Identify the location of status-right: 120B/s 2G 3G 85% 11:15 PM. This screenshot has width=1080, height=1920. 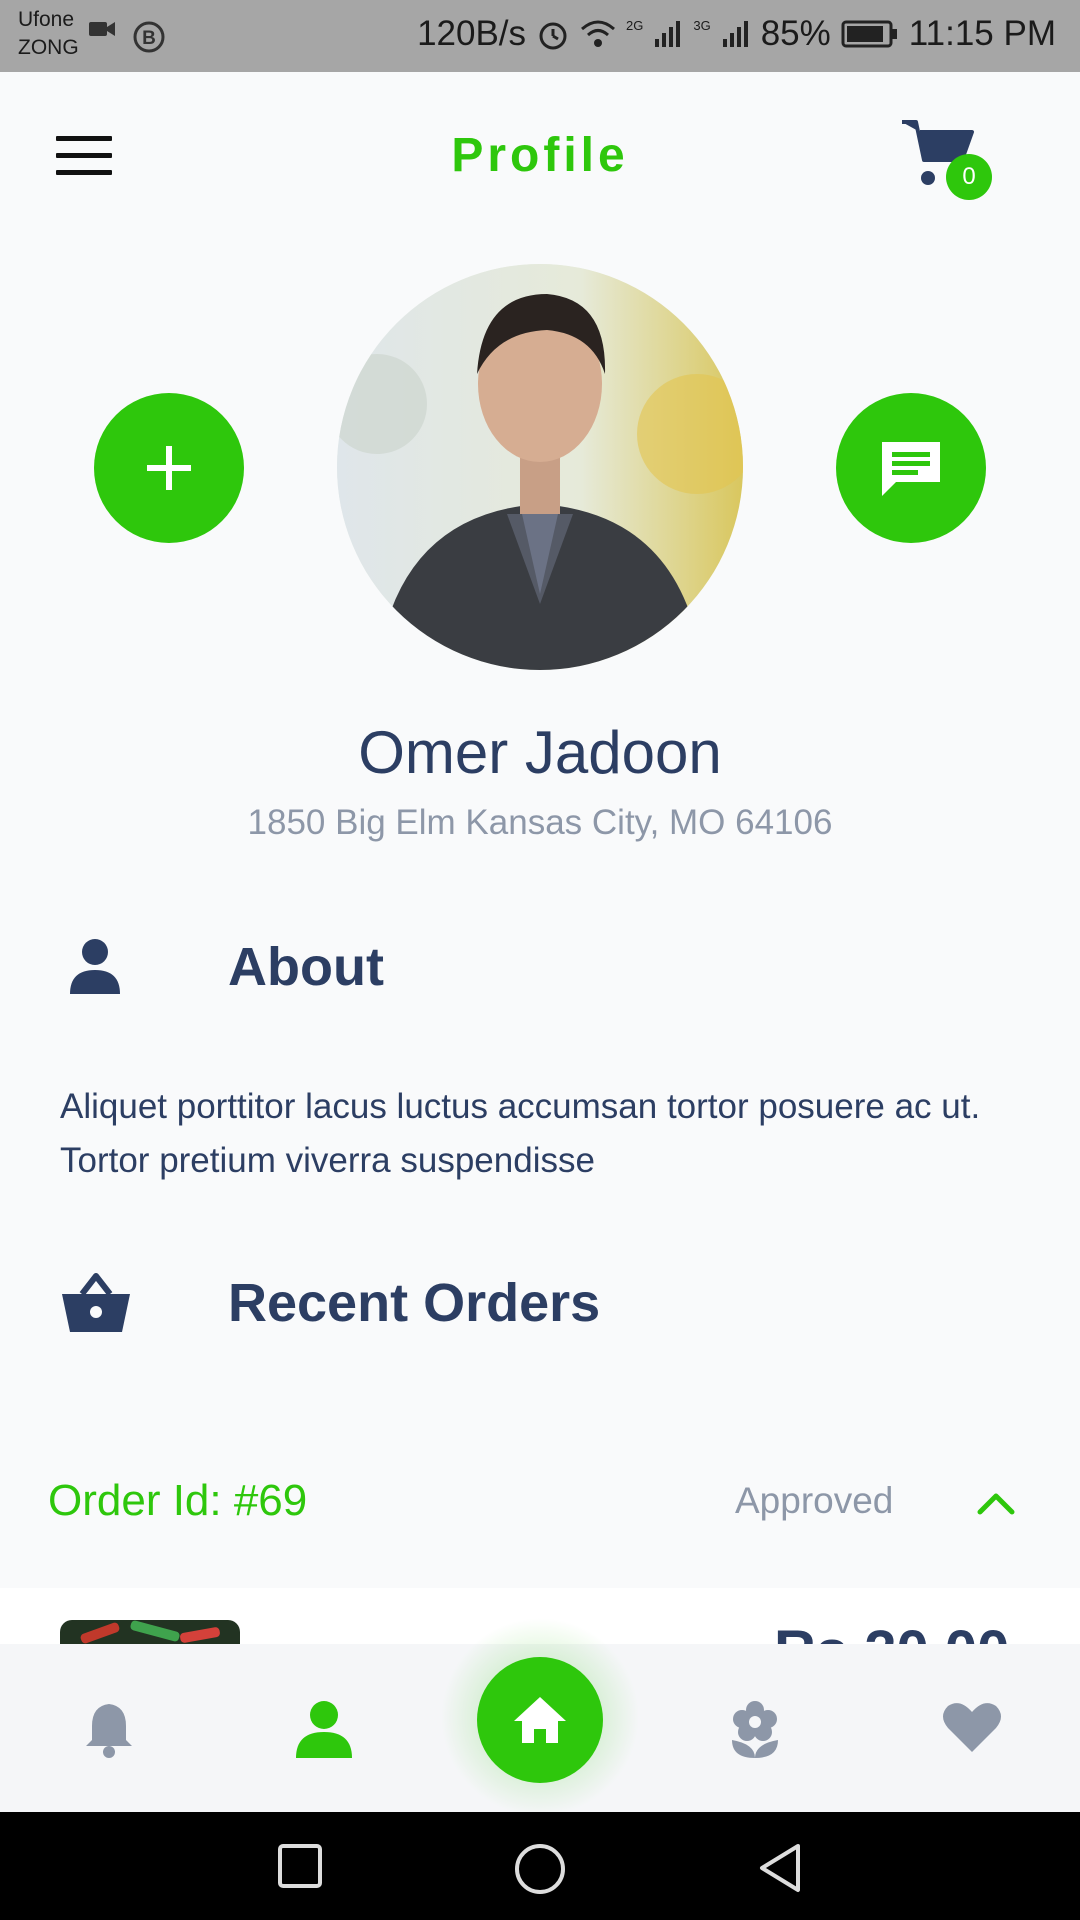
(736, 34).